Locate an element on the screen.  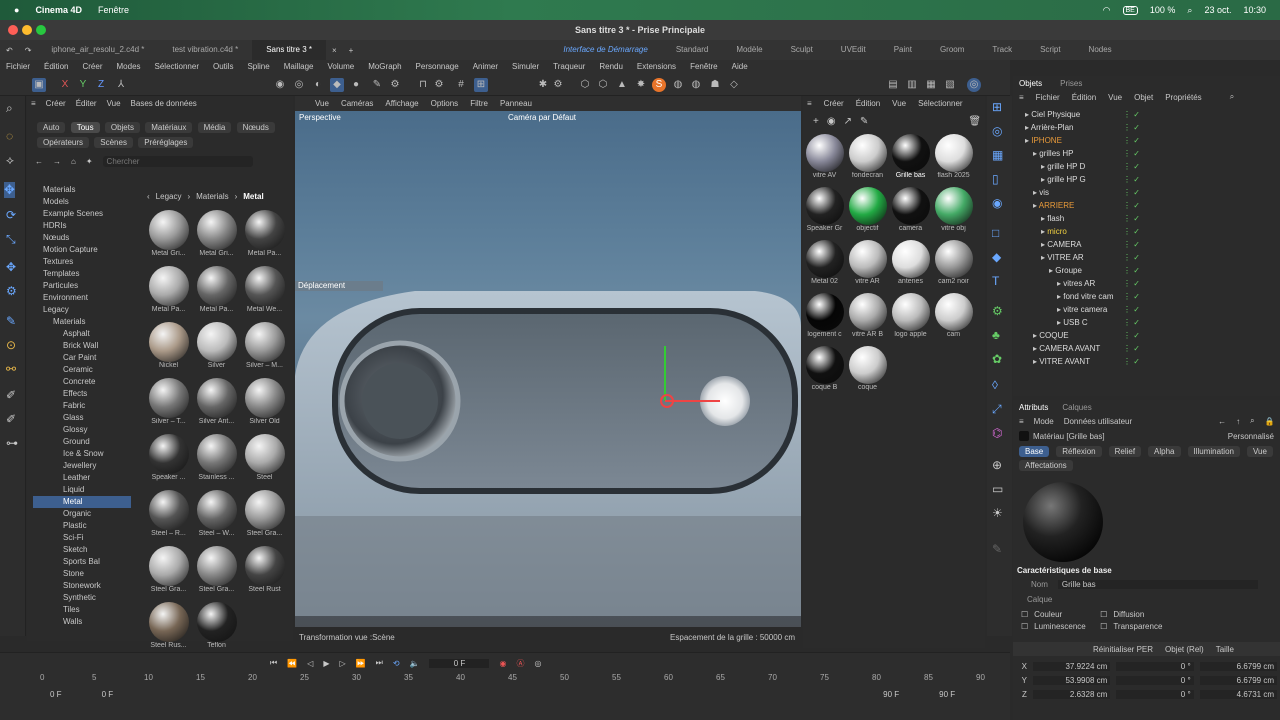
redo-icon: ↷ is located at coordinates (28, 50).